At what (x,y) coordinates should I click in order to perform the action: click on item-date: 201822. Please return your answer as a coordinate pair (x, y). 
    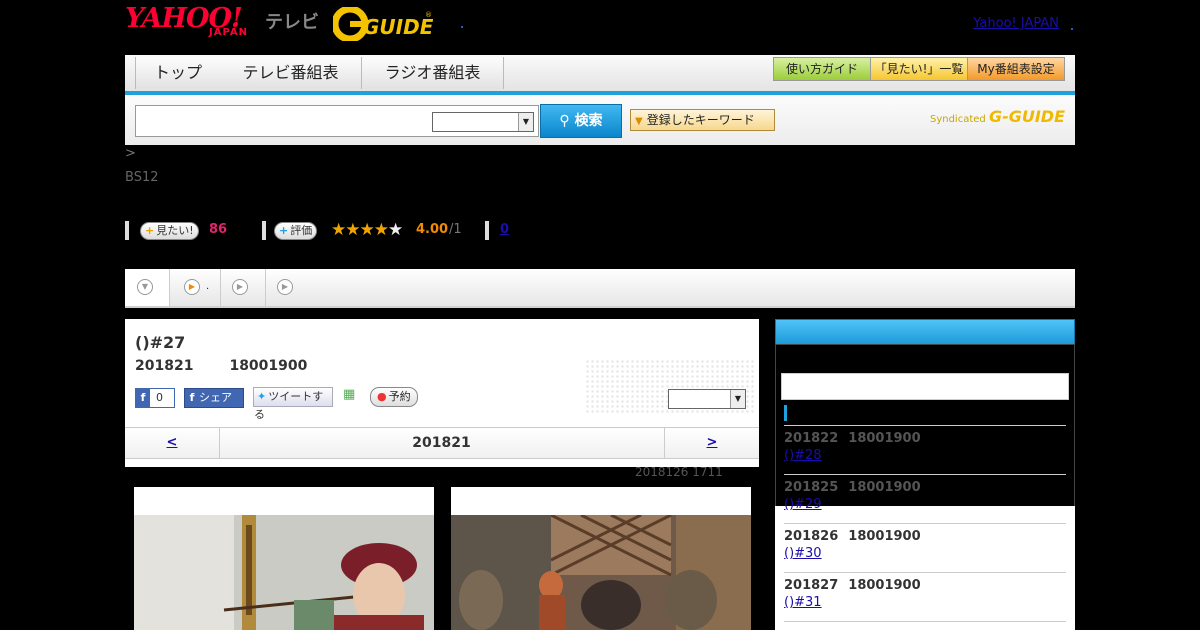
    Looking at the image, I should click on (811, 438).